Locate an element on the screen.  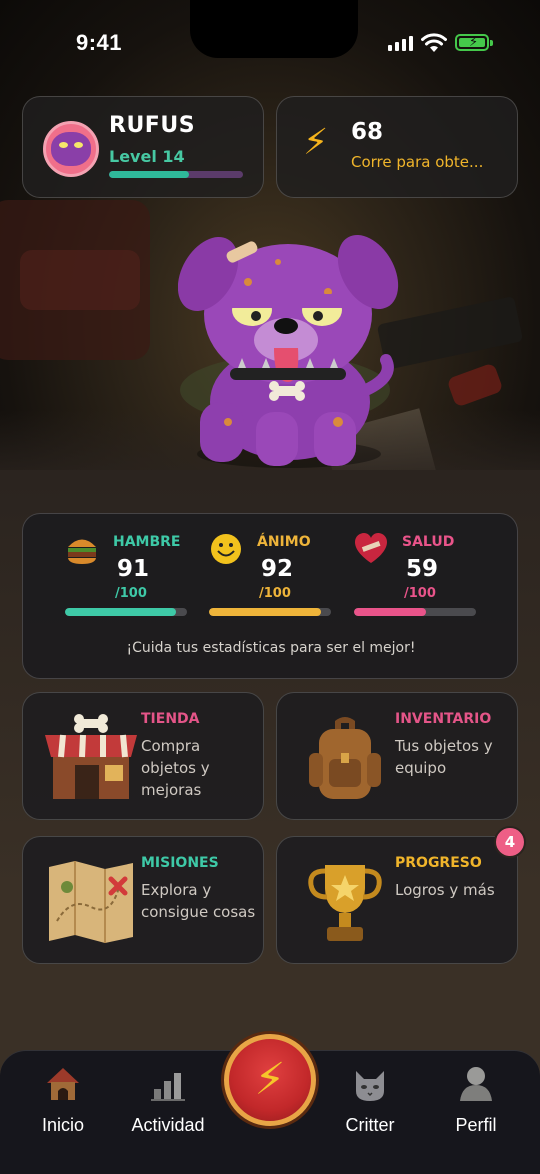
level-progress-bar is located at coordinates (176, 174).